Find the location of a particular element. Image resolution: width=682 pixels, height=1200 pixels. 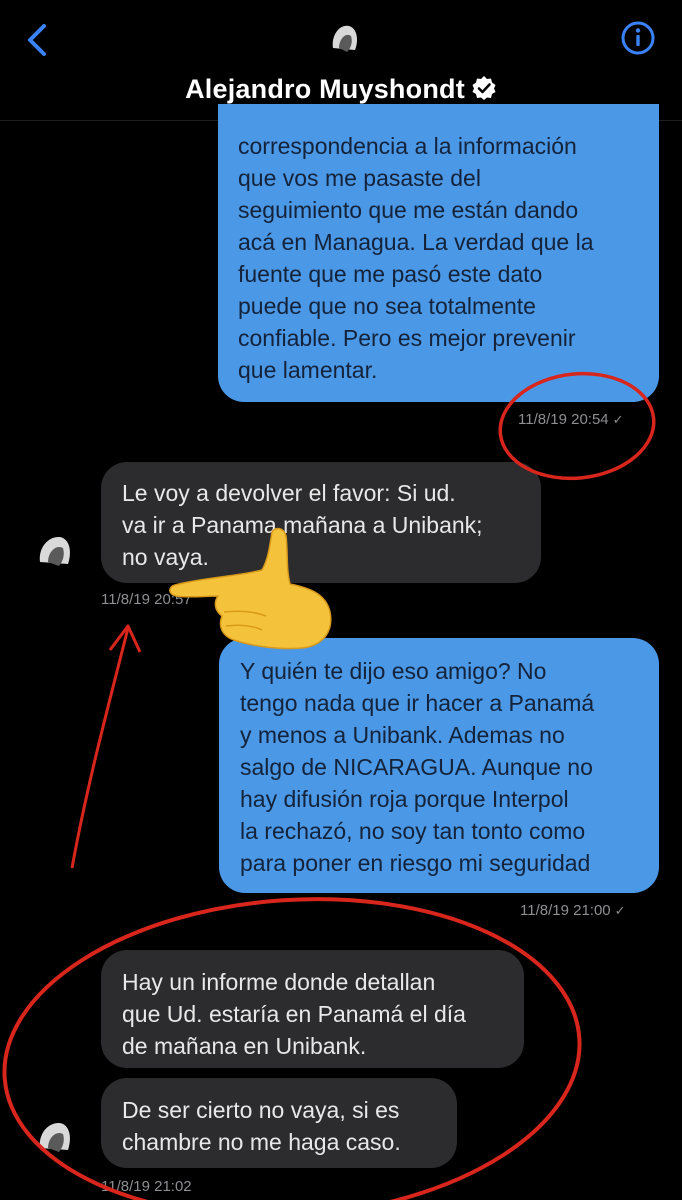

message-line: acá en Managua. La verdad que la is located at coordinates (416, 242).